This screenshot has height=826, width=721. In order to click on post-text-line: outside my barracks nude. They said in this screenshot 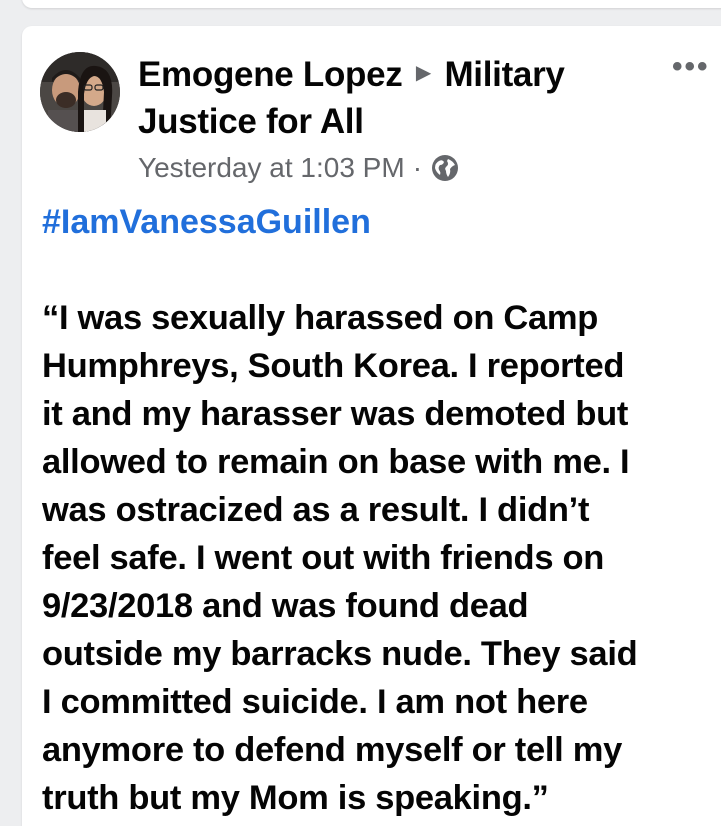, I will do `click(340, 654)`.